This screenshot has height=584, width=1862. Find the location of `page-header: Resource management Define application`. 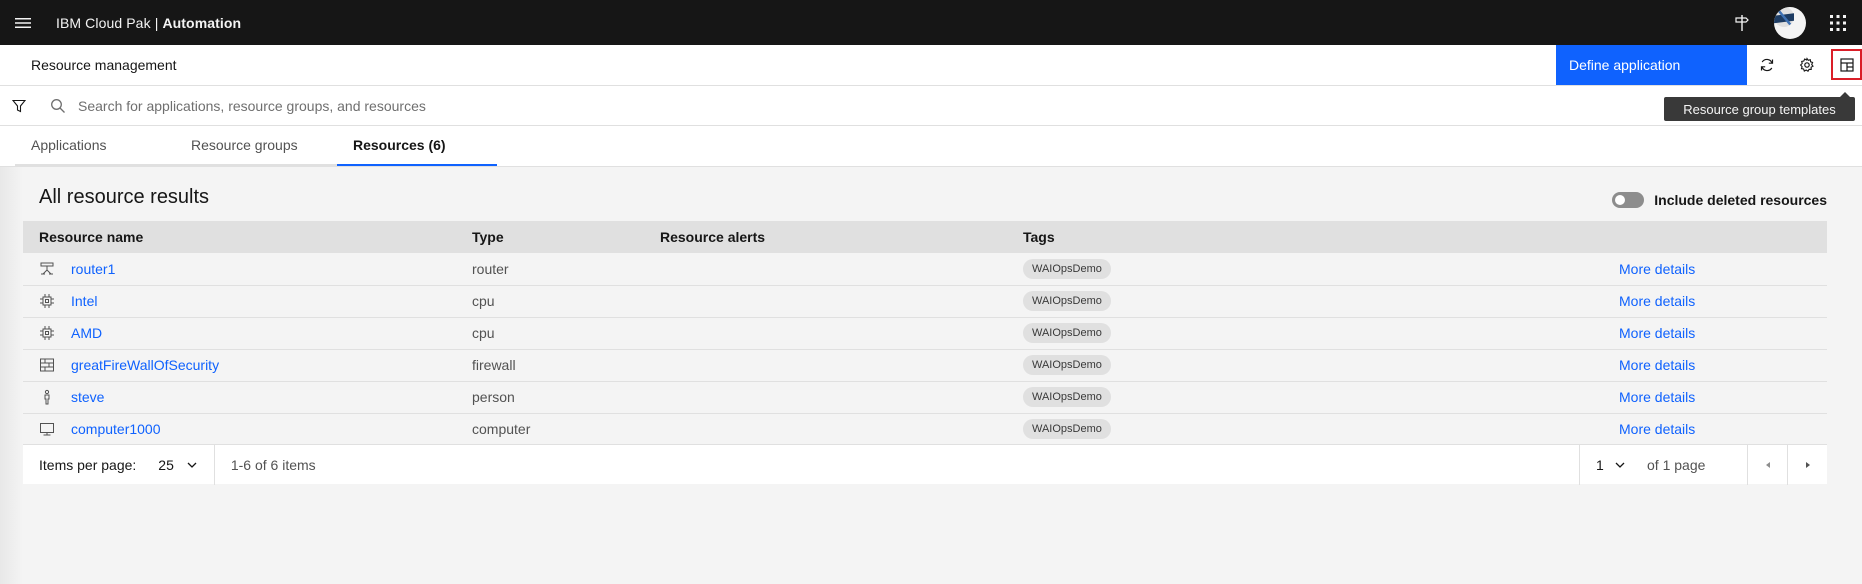

page-header: Resource management Define application is located at coordinates (931, 65).